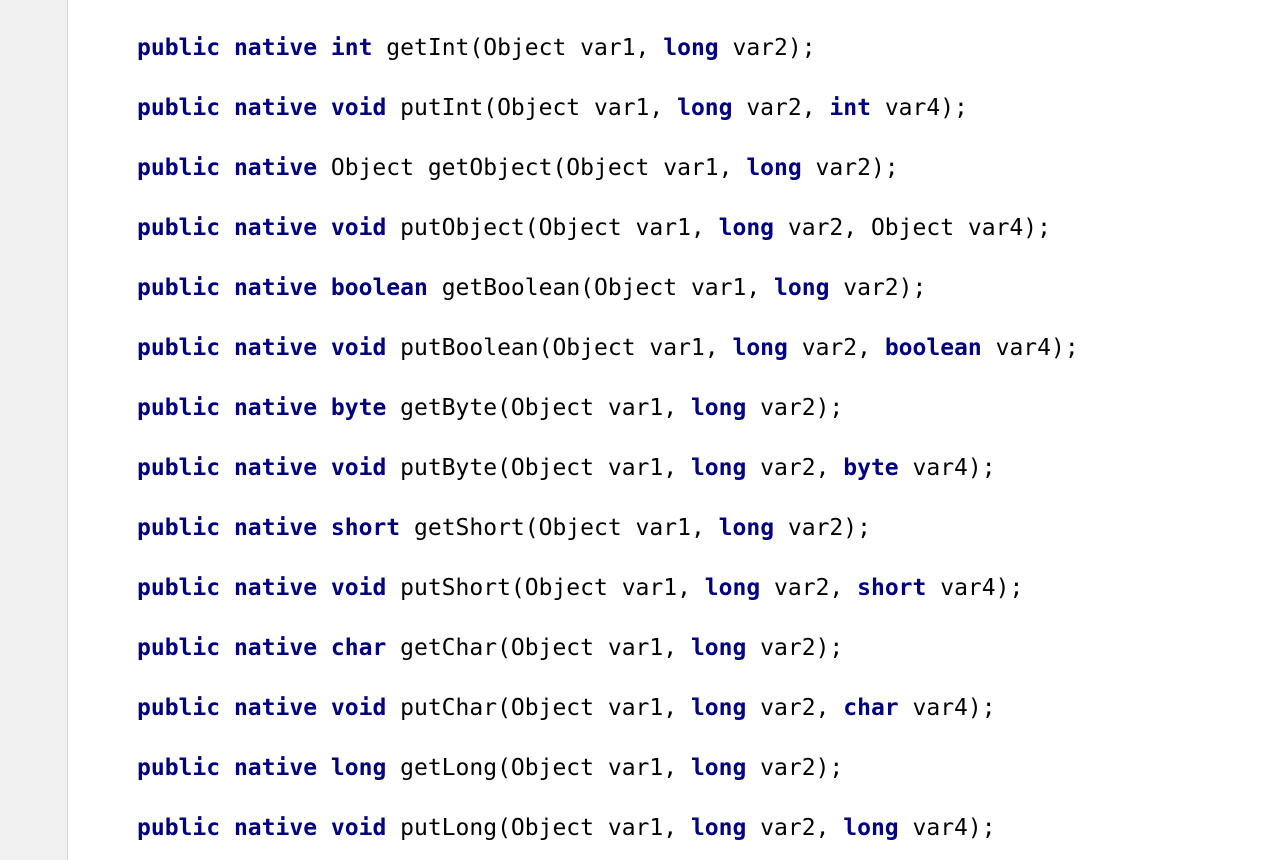 Image resolution: width=1274 pixels, height=860 pixels. What do you see at coordinates (34, 430) in the screenshot?
I see `editor-gutter` at bounding box center [34, 430].